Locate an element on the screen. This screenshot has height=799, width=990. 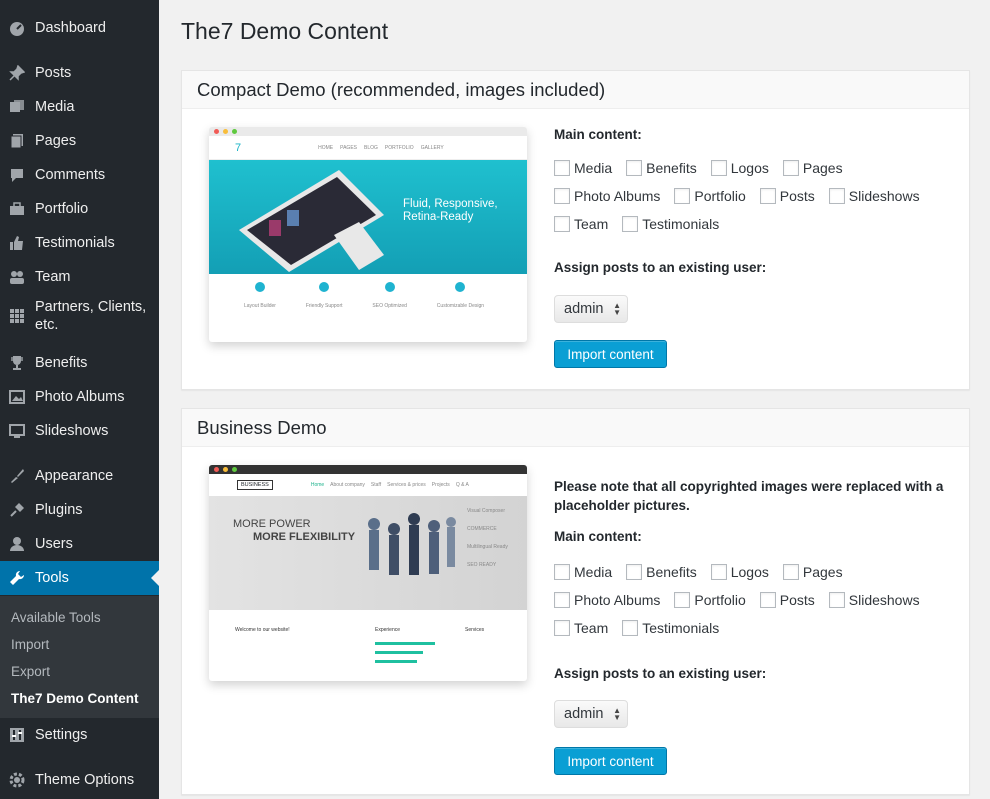
submenu-available-tools: Available Tools is located at coordinates (79, 617).